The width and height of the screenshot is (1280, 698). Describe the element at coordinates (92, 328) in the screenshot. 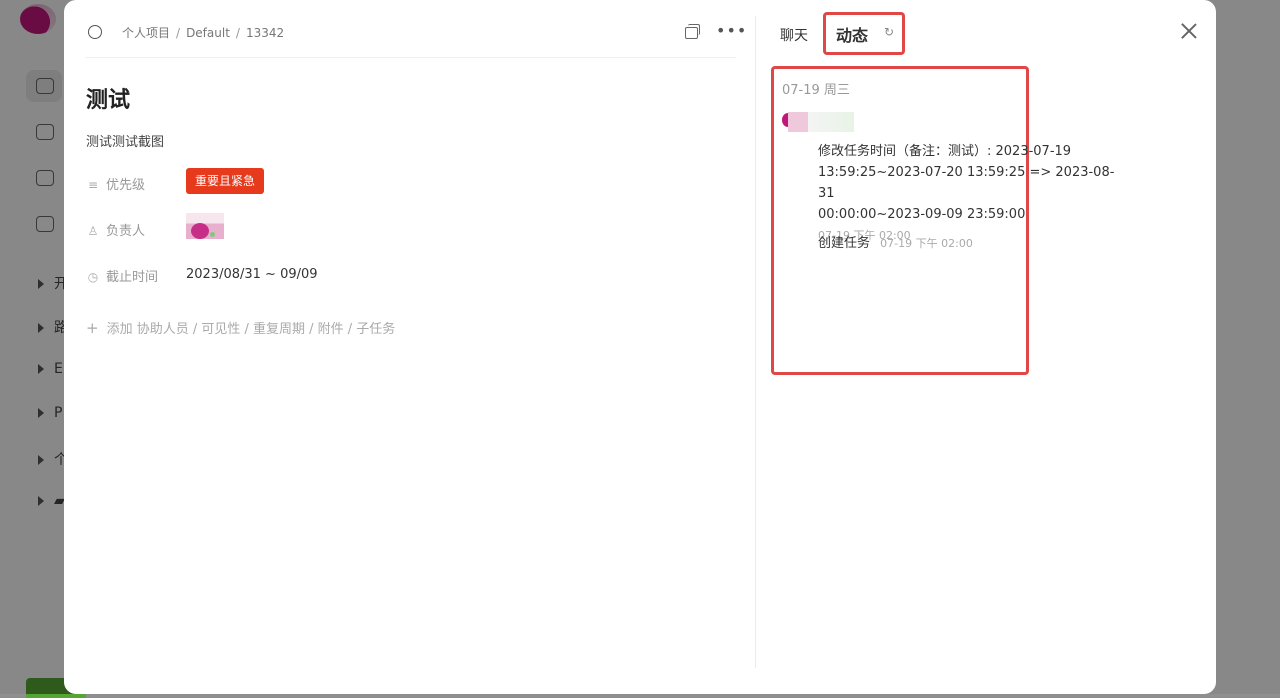

I see `plus-icon: +` at that location.